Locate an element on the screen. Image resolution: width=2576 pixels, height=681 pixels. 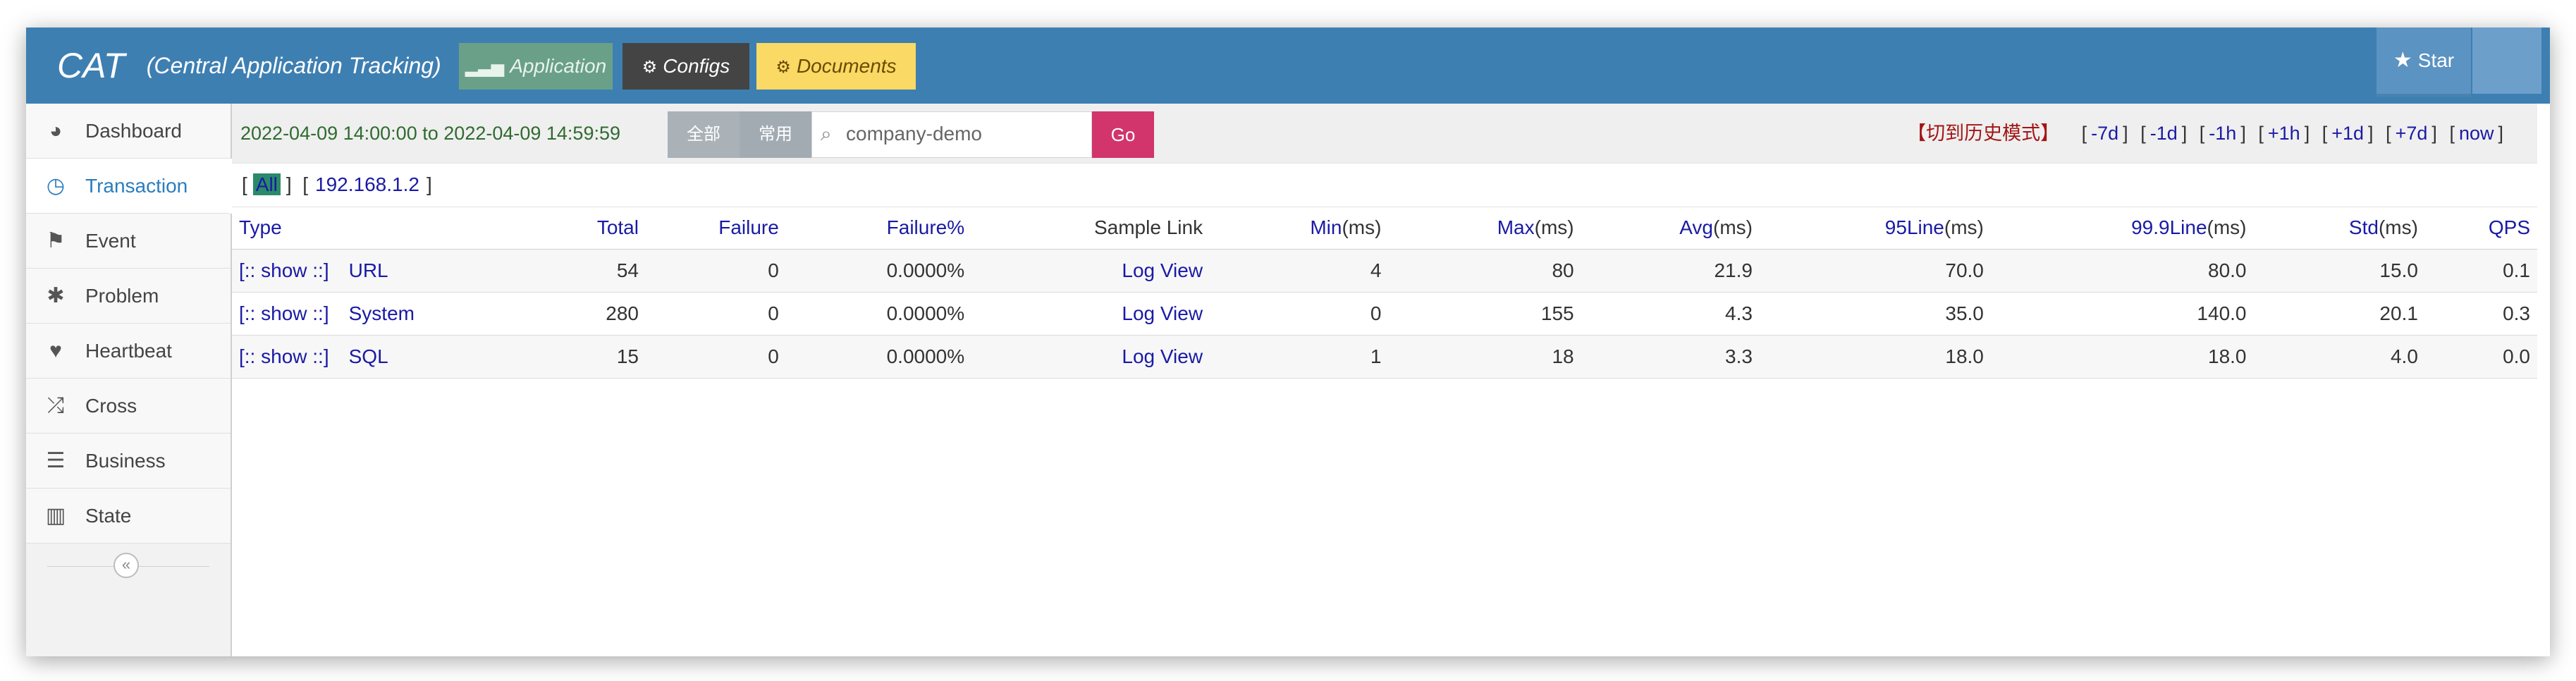
sidebar-item-state: ▥ State is located at coordinates (128, 516).